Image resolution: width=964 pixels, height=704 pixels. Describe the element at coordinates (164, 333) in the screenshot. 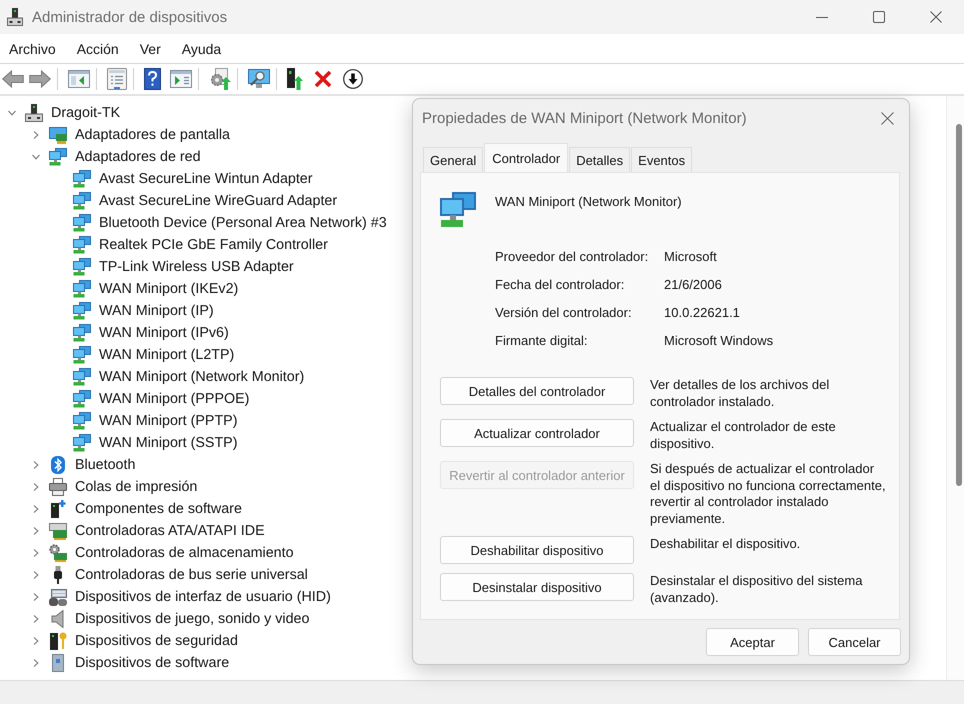

I see `tree-item: WAN Miniport (IPv6)` at that location.